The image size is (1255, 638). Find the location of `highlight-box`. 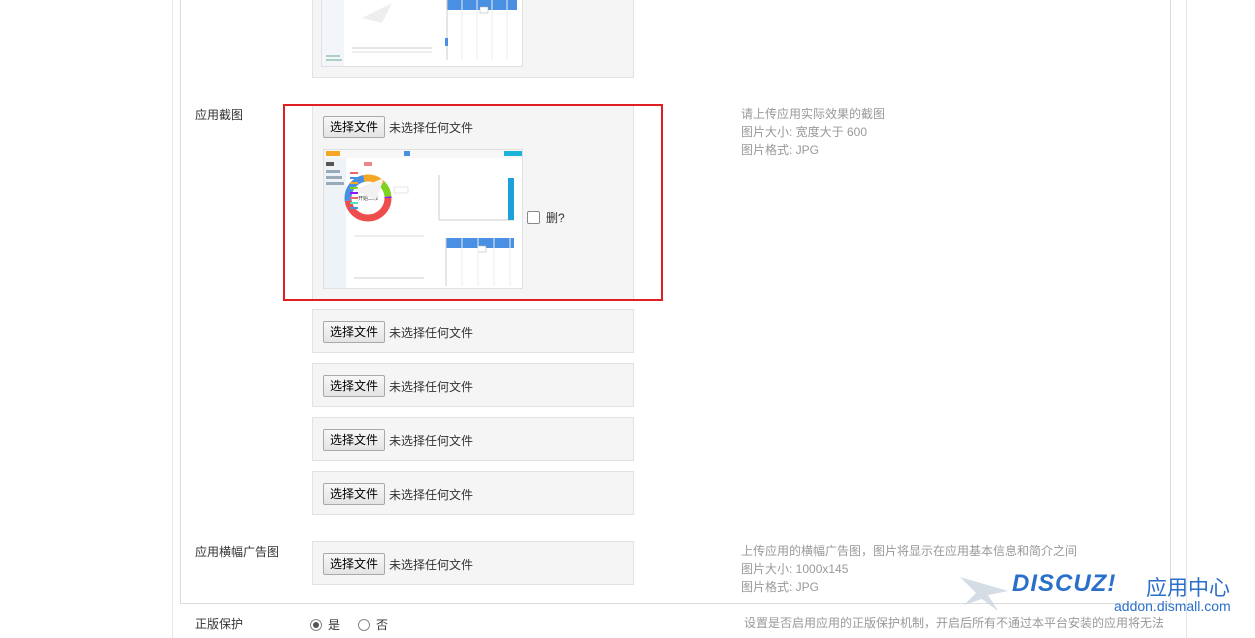

highlight-box is located at coordinates (473, 202).